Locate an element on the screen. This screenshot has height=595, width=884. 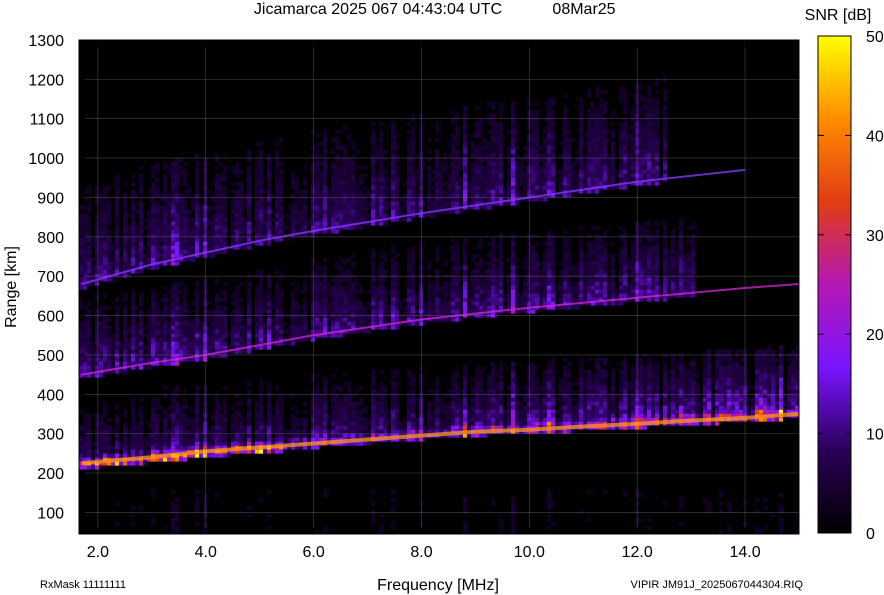
x-tick-label: 8.0 is located at coordinates (421, 552).